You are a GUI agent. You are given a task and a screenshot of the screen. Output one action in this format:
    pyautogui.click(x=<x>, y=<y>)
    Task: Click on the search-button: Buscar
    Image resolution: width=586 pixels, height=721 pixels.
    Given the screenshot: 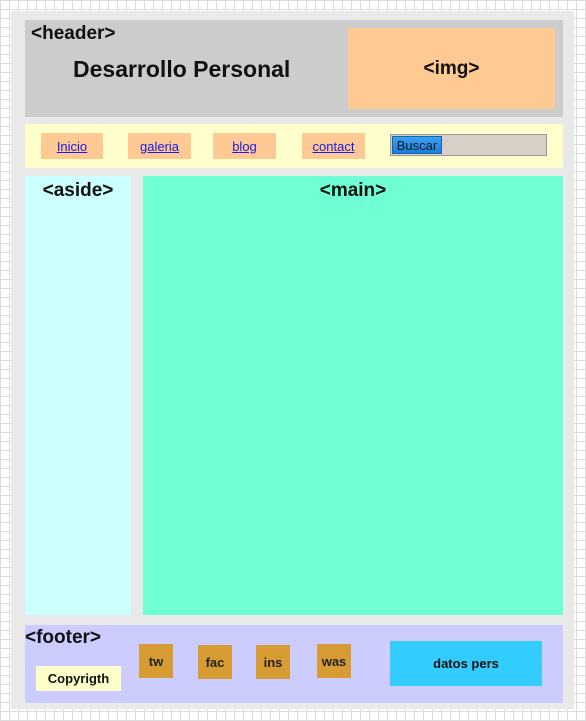 What is the action you would take?
    pyautogui.click(x=417, y=145)
    